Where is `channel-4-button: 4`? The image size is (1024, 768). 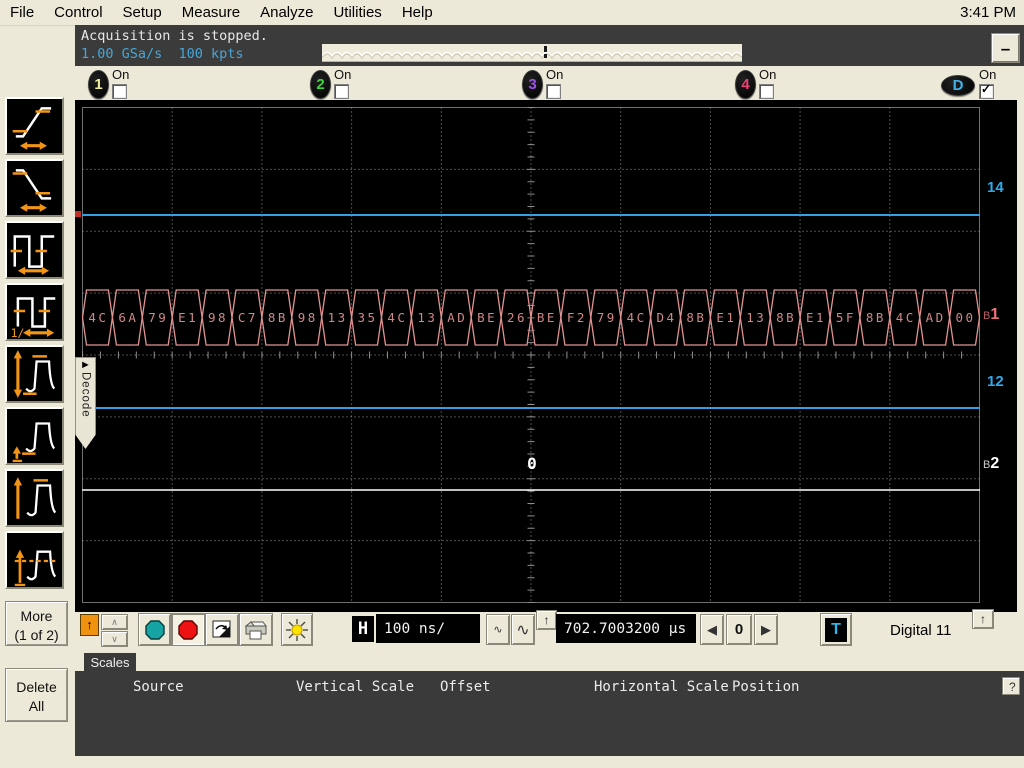 channel-4-button: 4 is located at coordinates (745, 84).